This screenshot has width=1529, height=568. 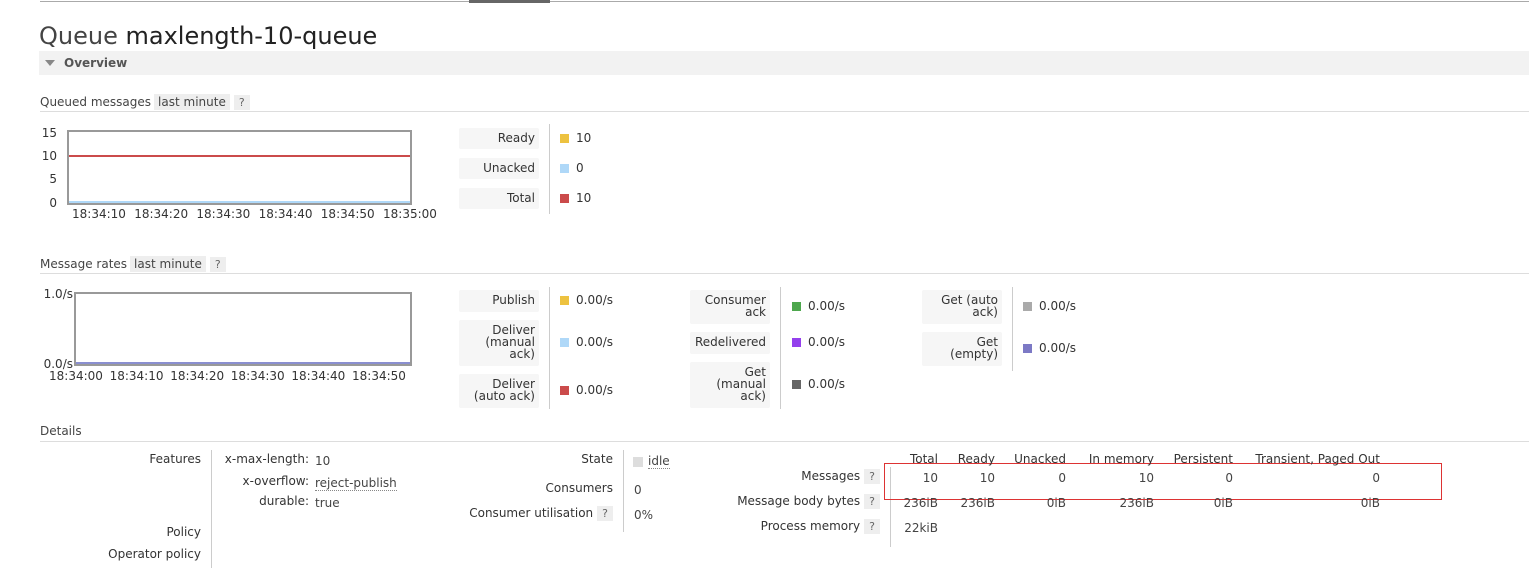 I want to click on queued-messages-chart, so click(x=239, y=167).